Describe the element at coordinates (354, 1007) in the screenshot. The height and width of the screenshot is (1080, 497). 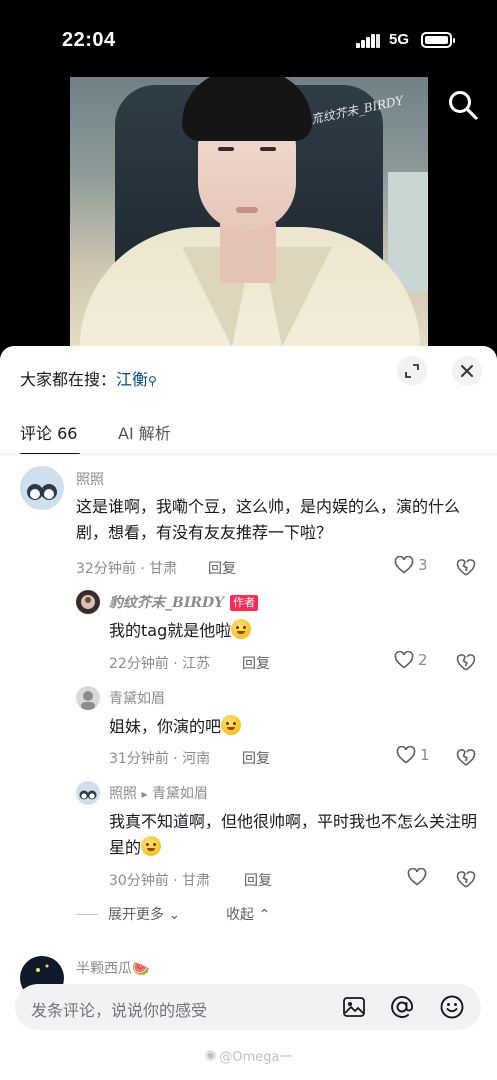
I see `image-icon` at that location.